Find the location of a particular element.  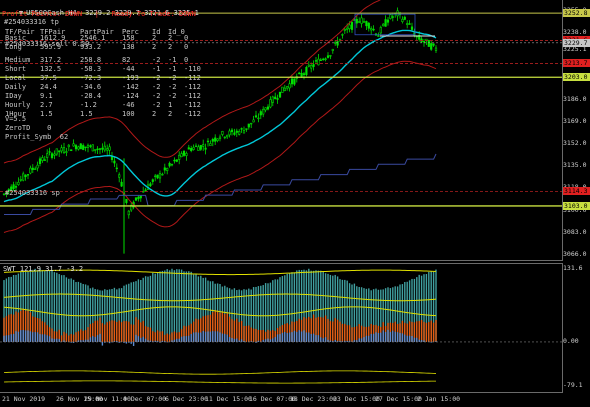

table-cell: 132.5 is located at coordinates (51, 69).